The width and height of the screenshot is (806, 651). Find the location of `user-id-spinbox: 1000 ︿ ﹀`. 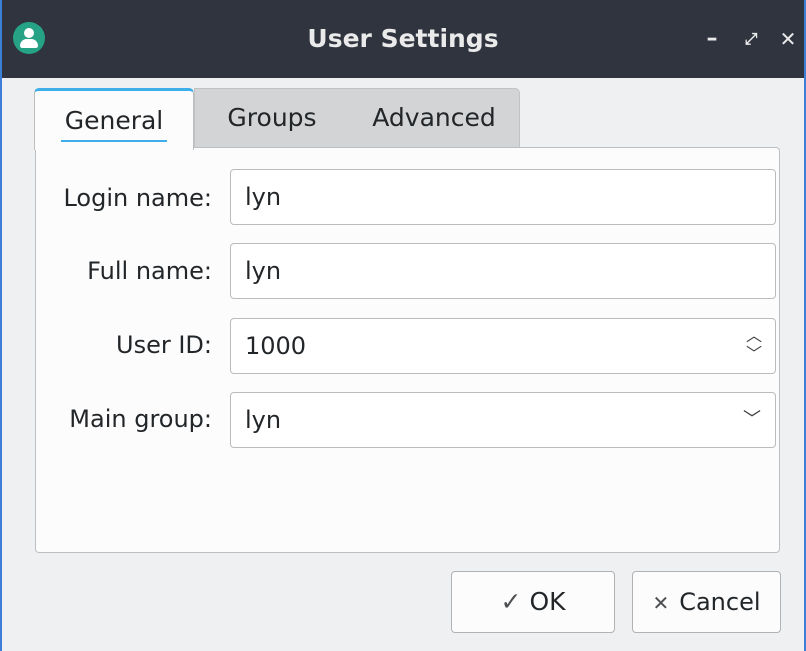

user-id-spinbox: 1000 ︿ ﹀ is located at coordinates (503, 346).